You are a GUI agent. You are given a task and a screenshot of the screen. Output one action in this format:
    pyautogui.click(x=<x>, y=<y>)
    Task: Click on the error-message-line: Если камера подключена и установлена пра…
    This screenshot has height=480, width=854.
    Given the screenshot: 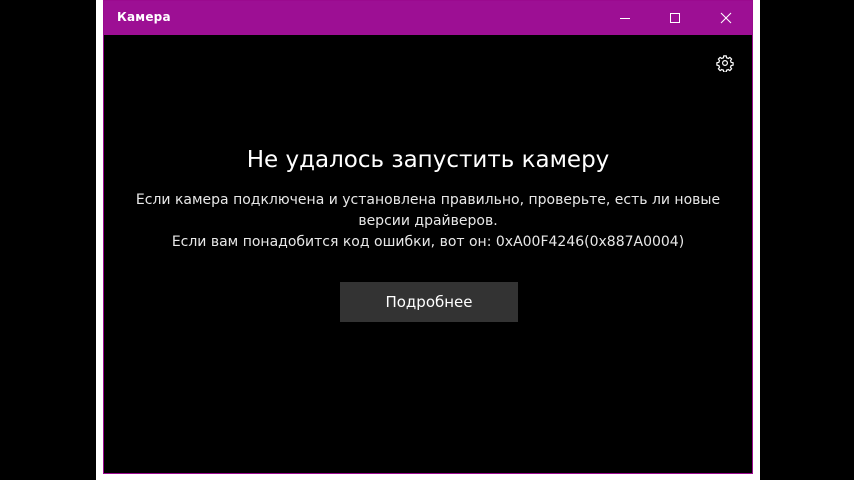 What is the action you would take?
    pyautogui.click(x=428, y=200)
    